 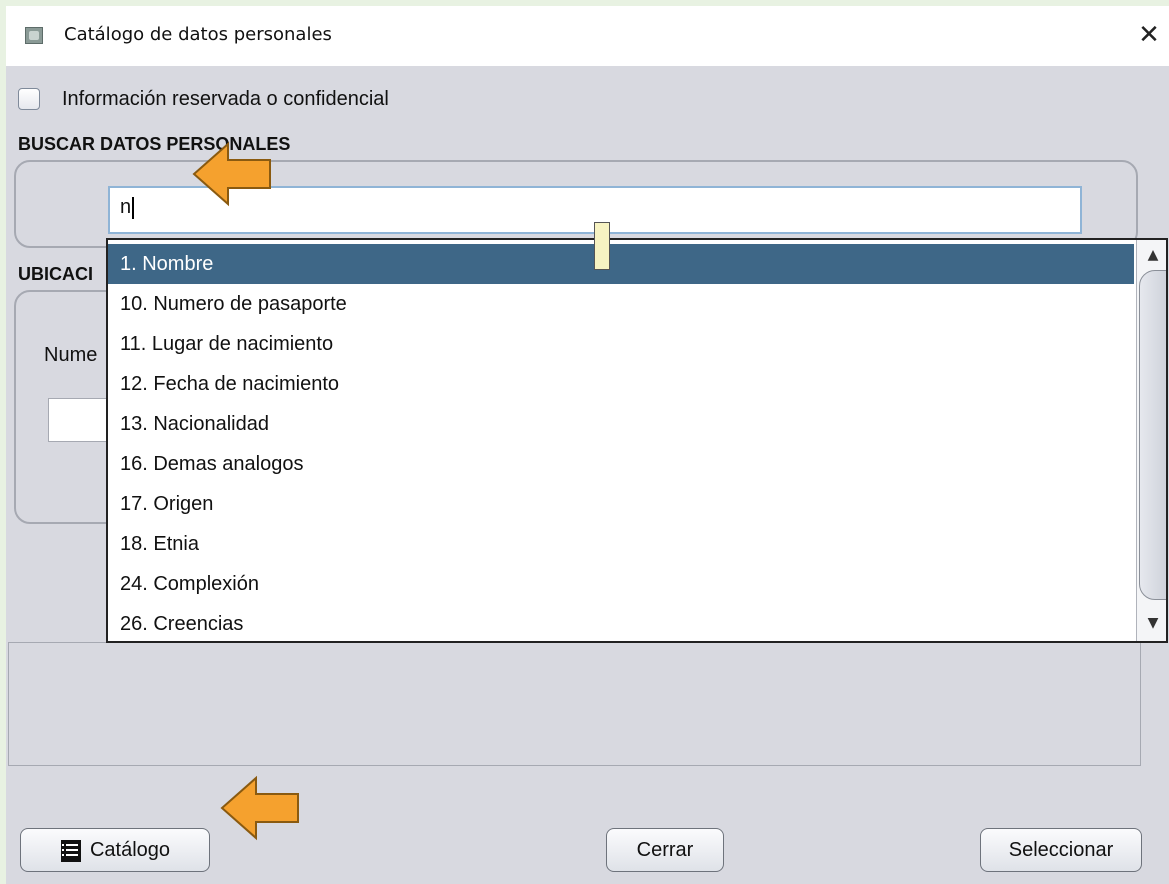 What do you see at coordinates (587, 36) in the screenshot?
I see `title-bar: Catálogo de datos personales ✕` at bounding box center [587, 36].